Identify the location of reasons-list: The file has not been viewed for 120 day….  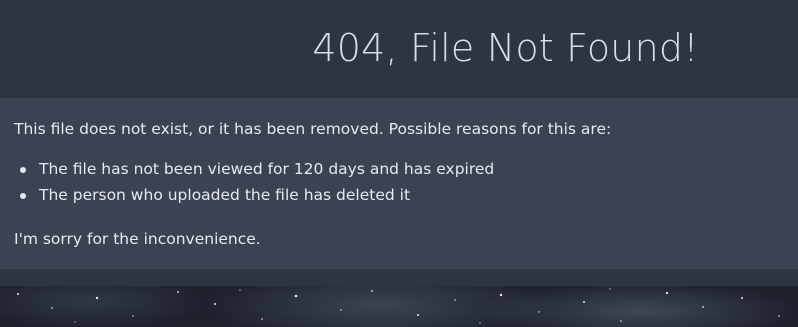
(247, 185).